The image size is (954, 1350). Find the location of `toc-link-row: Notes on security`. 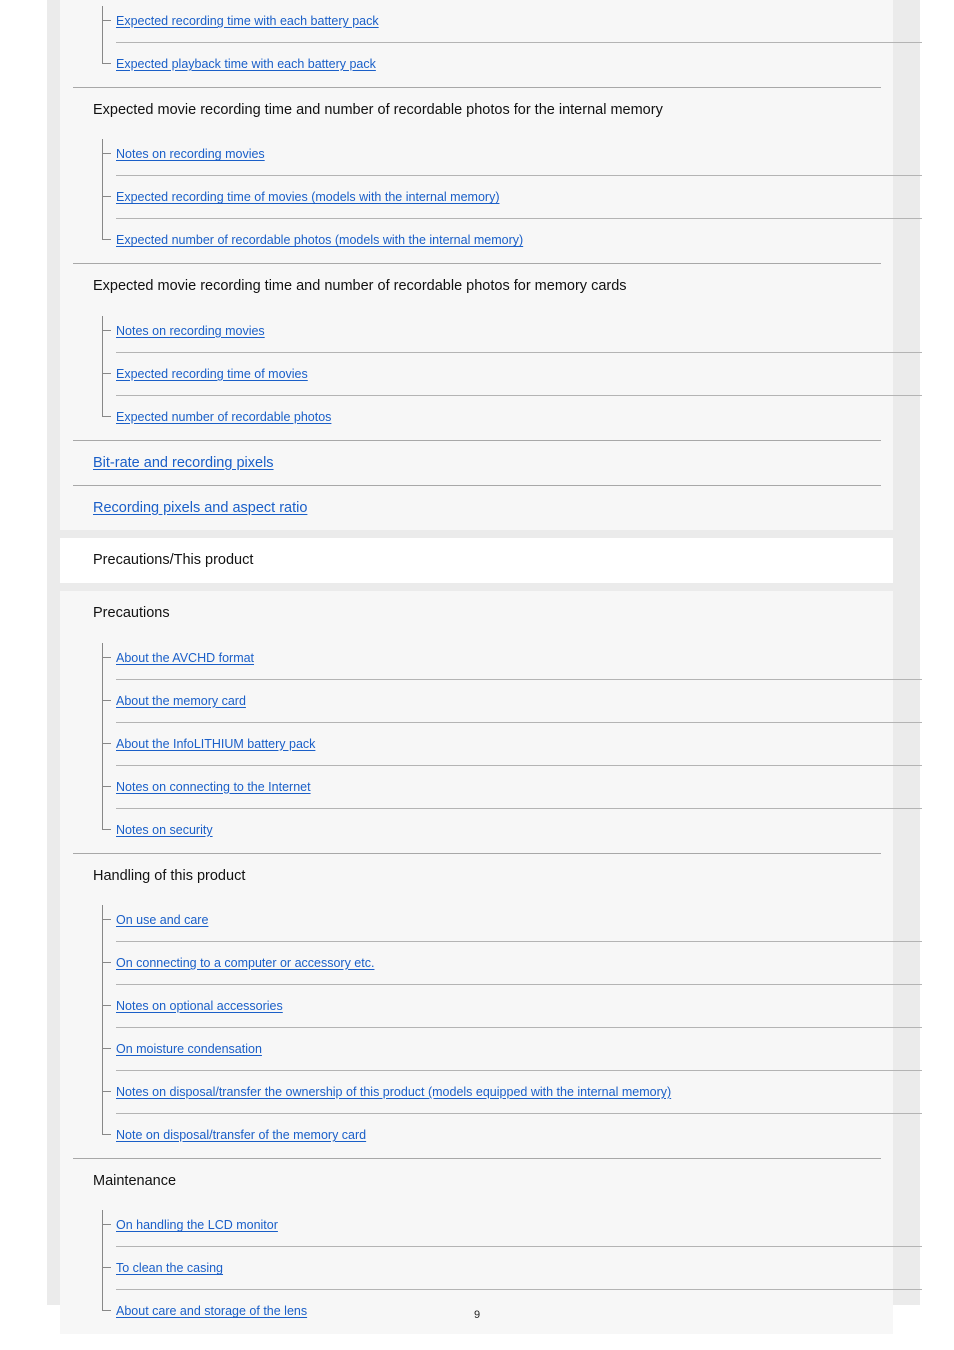

toc-link-row: Notes on security is located at coordinates (497, 830).